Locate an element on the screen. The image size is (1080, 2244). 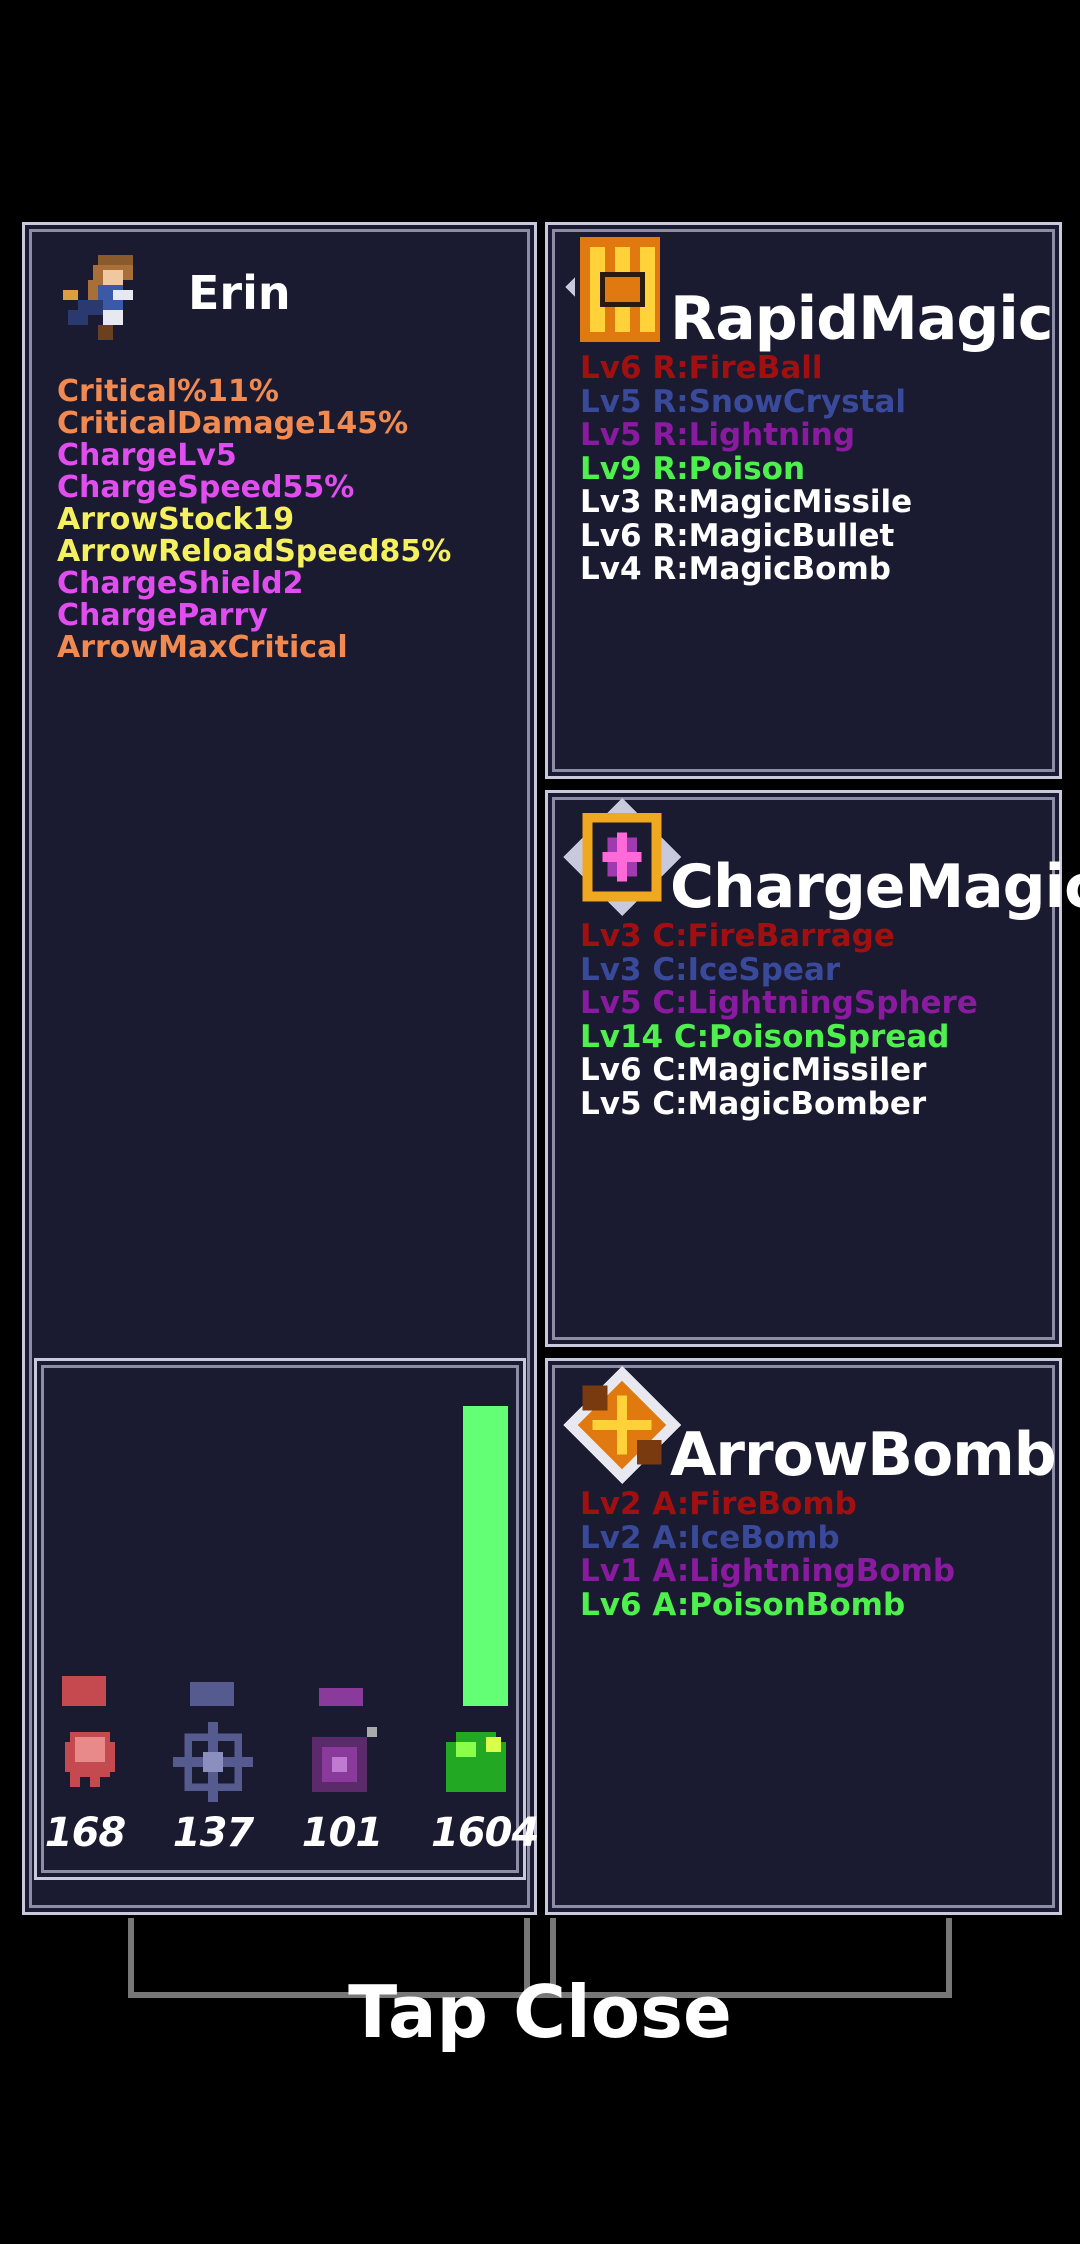
skill-level-line: Lv3 C:IceSpear is located at coordinates (710, 969).